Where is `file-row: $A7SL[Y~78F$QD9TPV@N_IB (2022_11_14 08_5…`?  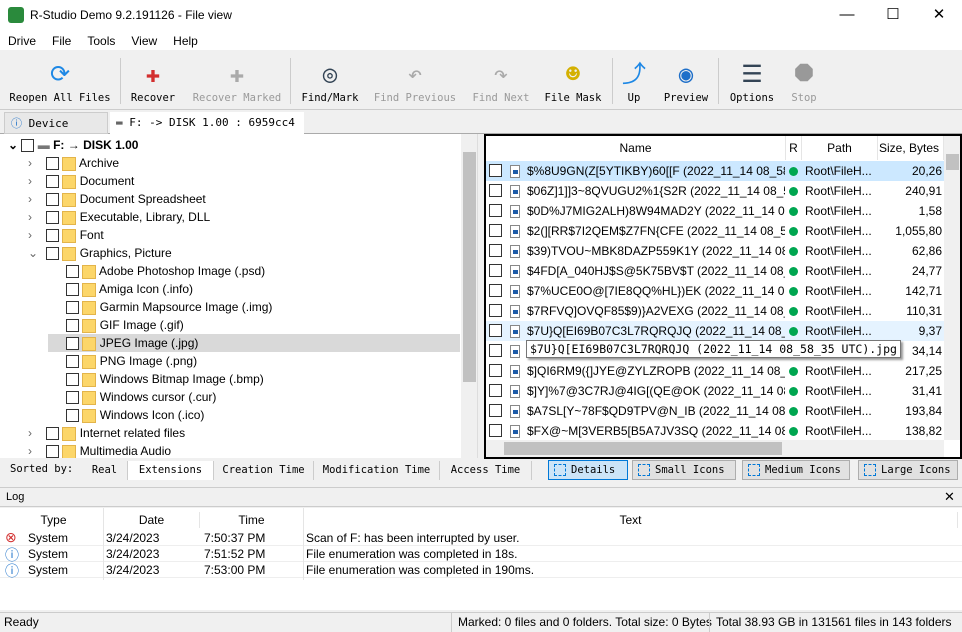
file-row: $A7SL[Y~78F$QD9TPV@N_IB (2022_11_14 08_5… is located at coordinates (715, 411).